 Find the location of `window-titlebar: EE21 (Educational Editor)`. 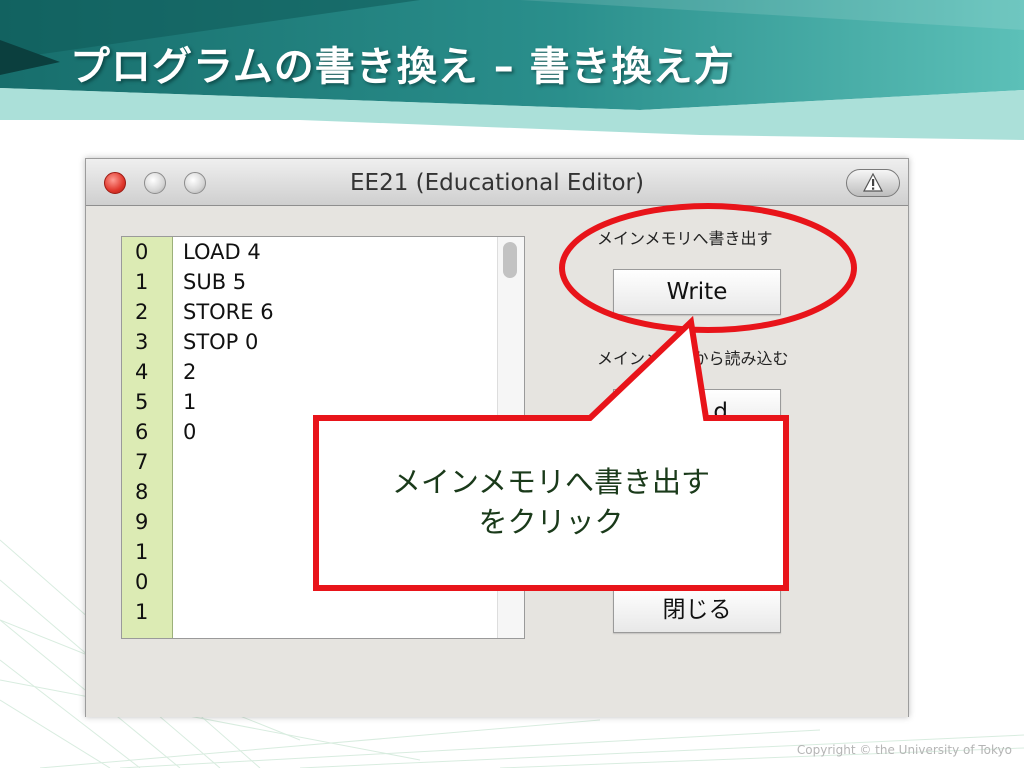

window-titlebar: EE21 (Educational Editor) is located at coordinates (497, 182).